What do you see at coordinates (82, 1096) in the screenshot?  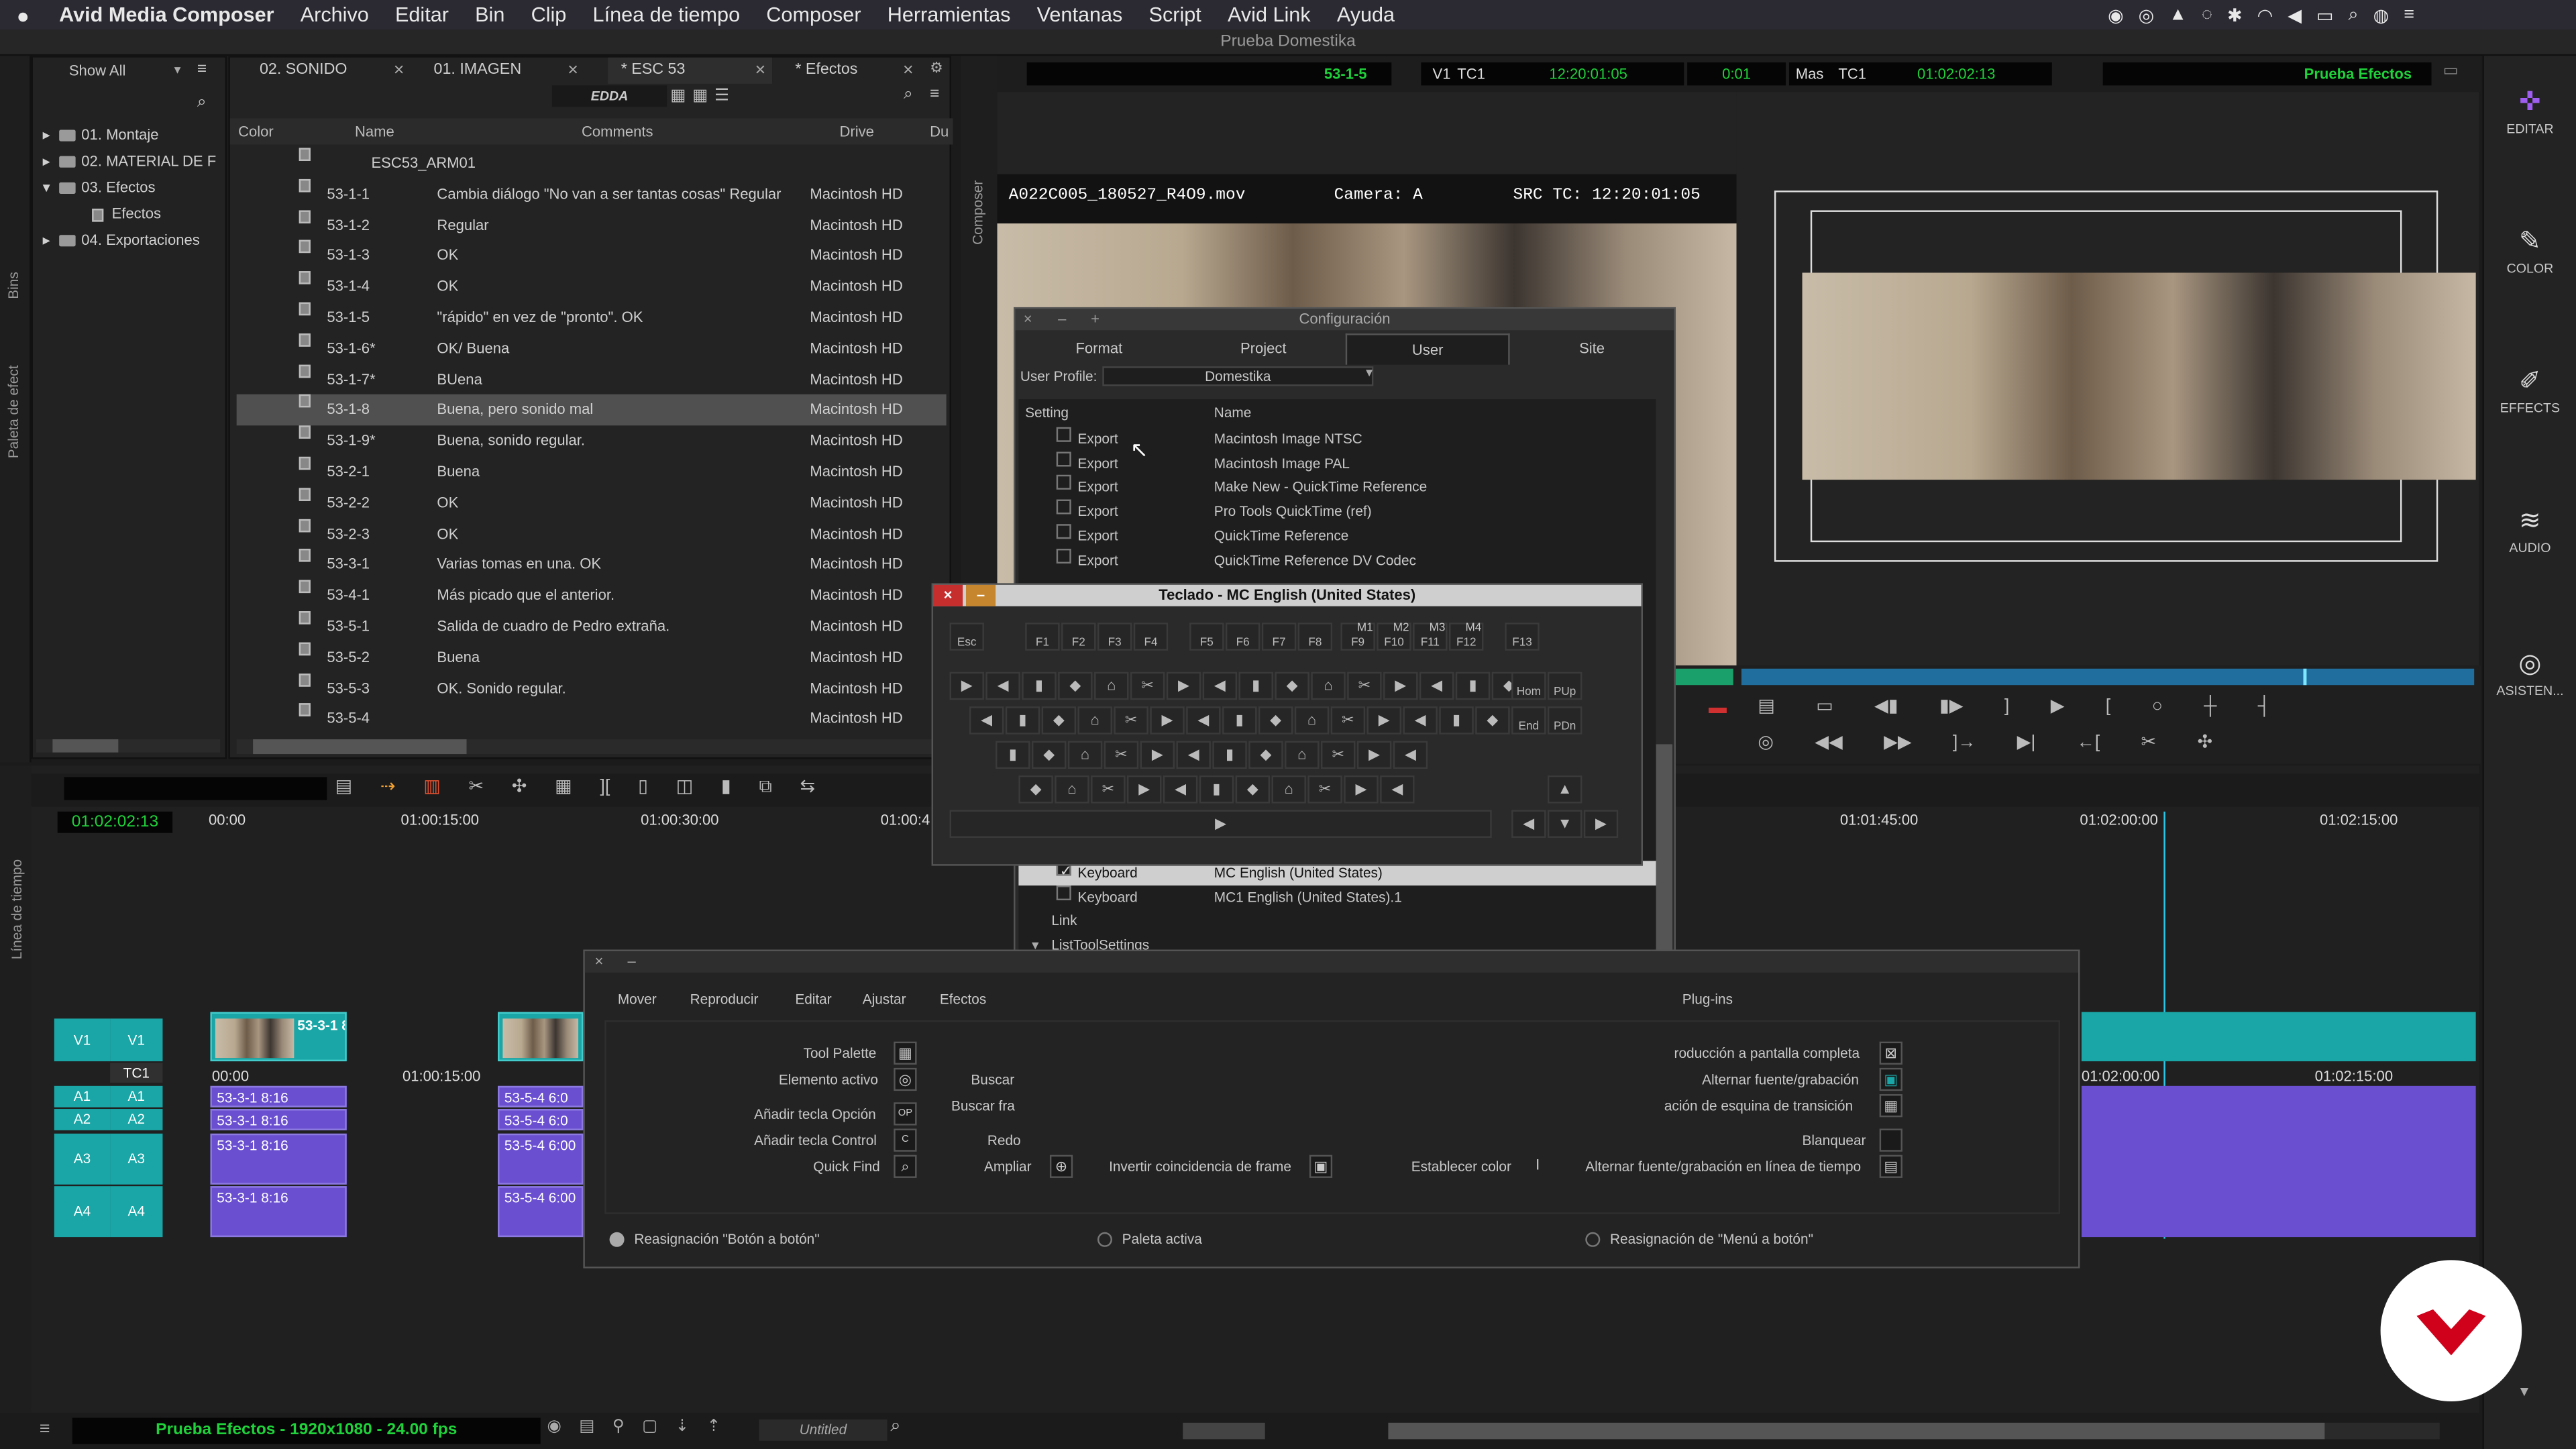 I see `track-a1-source: A1` at bounding box center [82, 1096].